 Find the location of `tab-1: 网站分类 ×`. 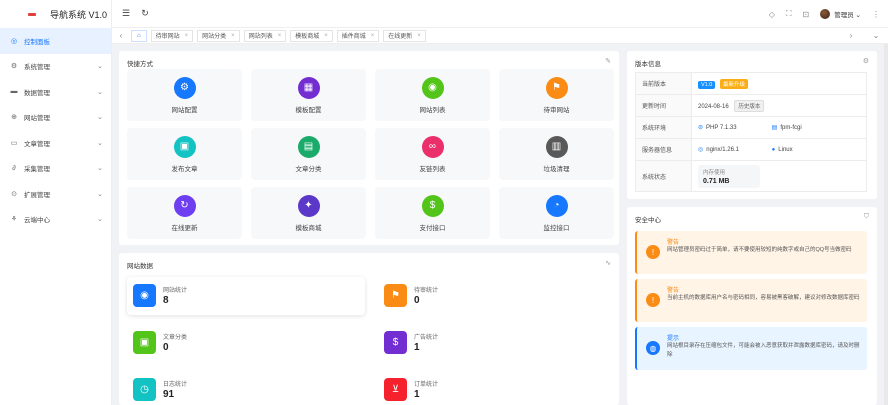

tab-1: 网站分类 × is located at coordinates (218, 35).